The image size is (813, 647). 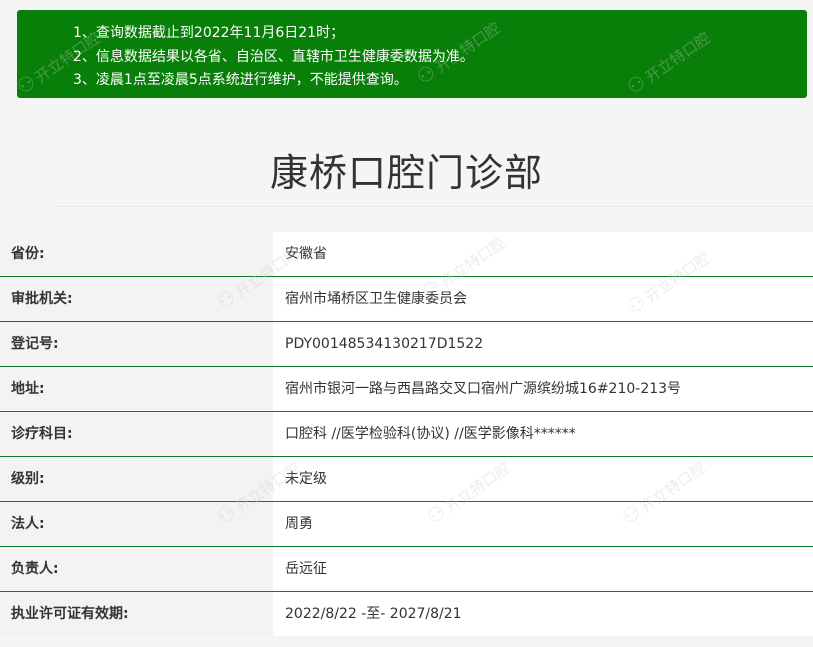 I want to click on row-label-license-validity: 执业许可证有效期:, so click(x=136, y=614).